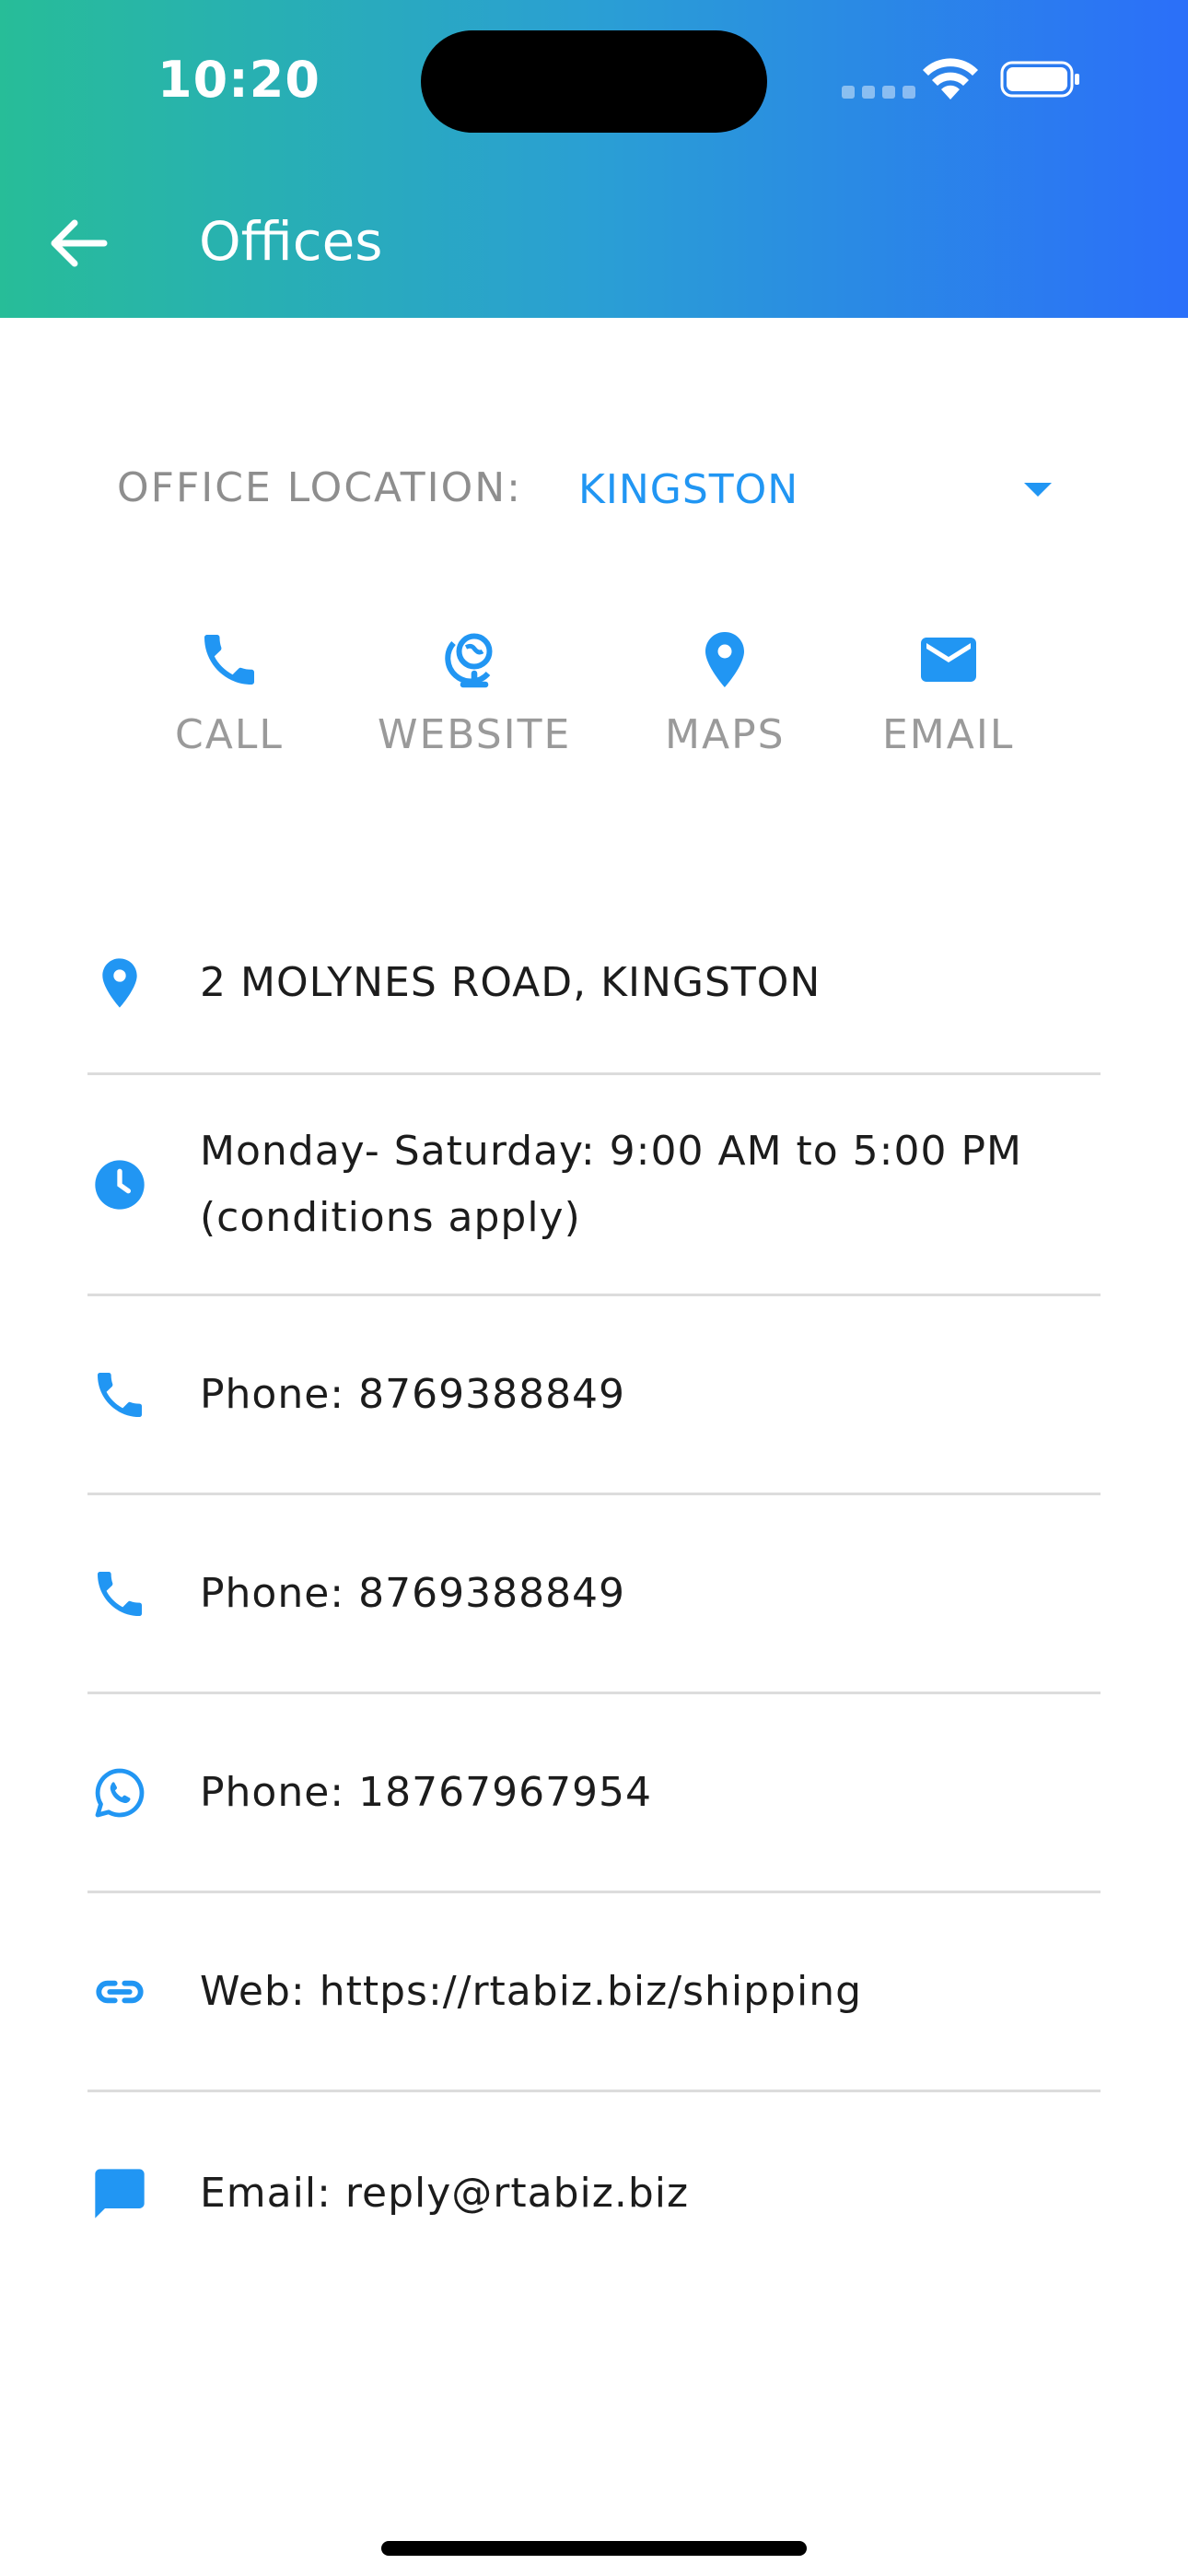 This screenshot has width=1188, height=2576. I want to click on phone-row-2: Phone: 8769388849, so click(594, 1594).